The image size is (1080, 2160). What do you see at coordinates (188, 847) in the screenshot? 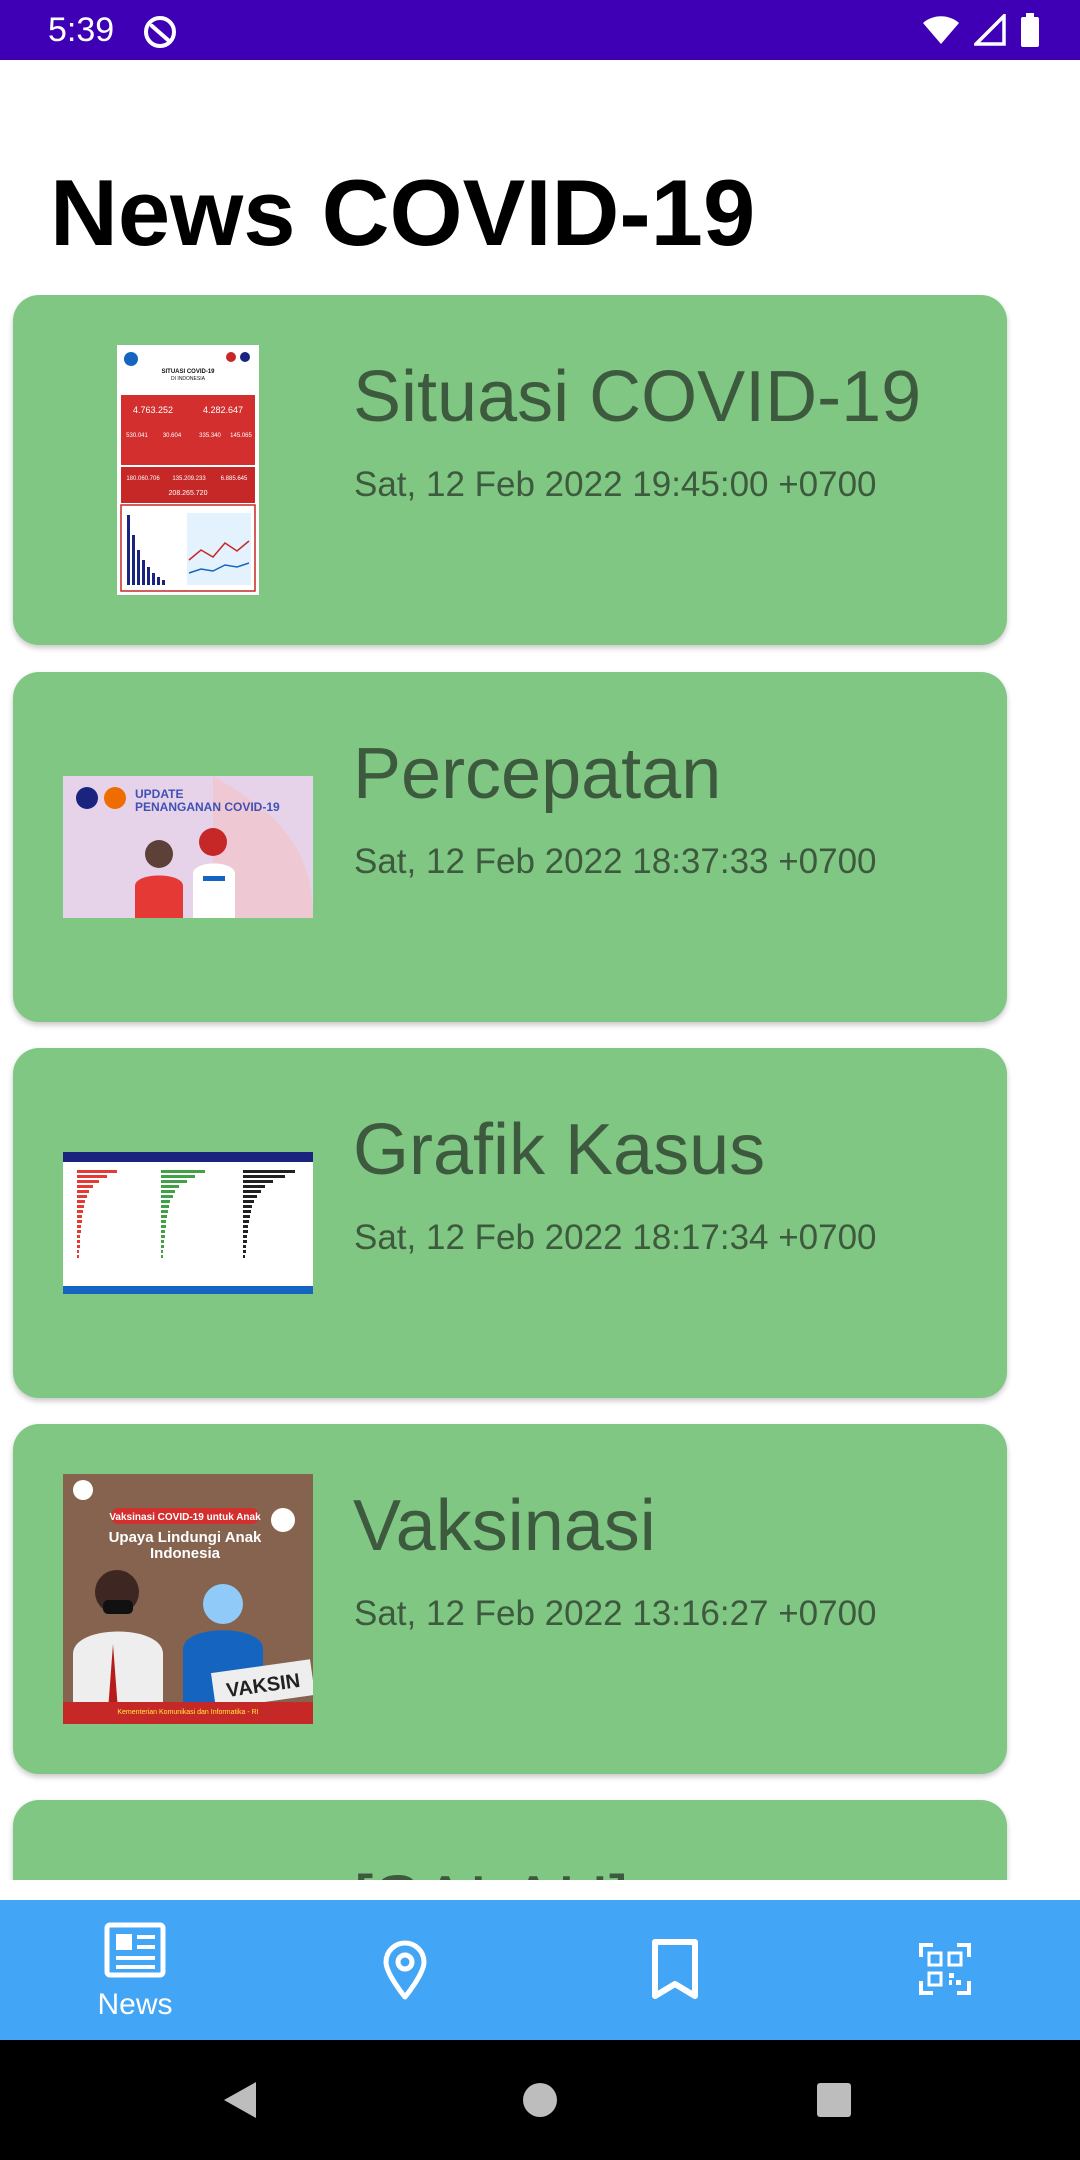
I see `update-penanganan-image: UPDATE PENANGANAN COVID-19` at bounding box center [188, 847].